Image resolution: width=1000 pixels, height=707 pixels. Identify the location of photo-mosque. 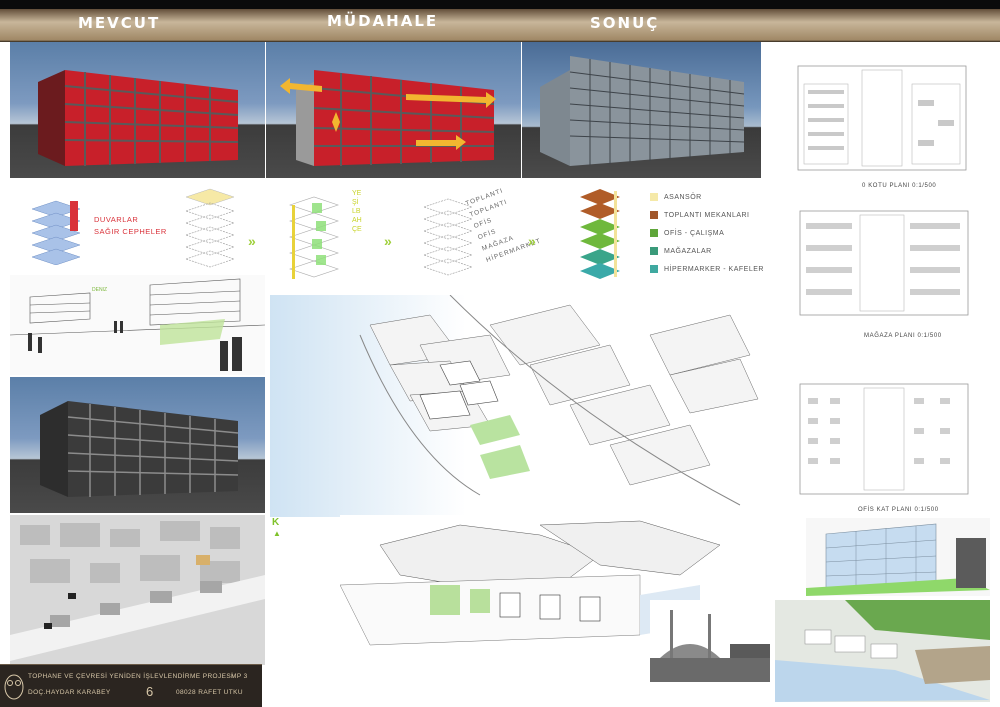
(710, 641).